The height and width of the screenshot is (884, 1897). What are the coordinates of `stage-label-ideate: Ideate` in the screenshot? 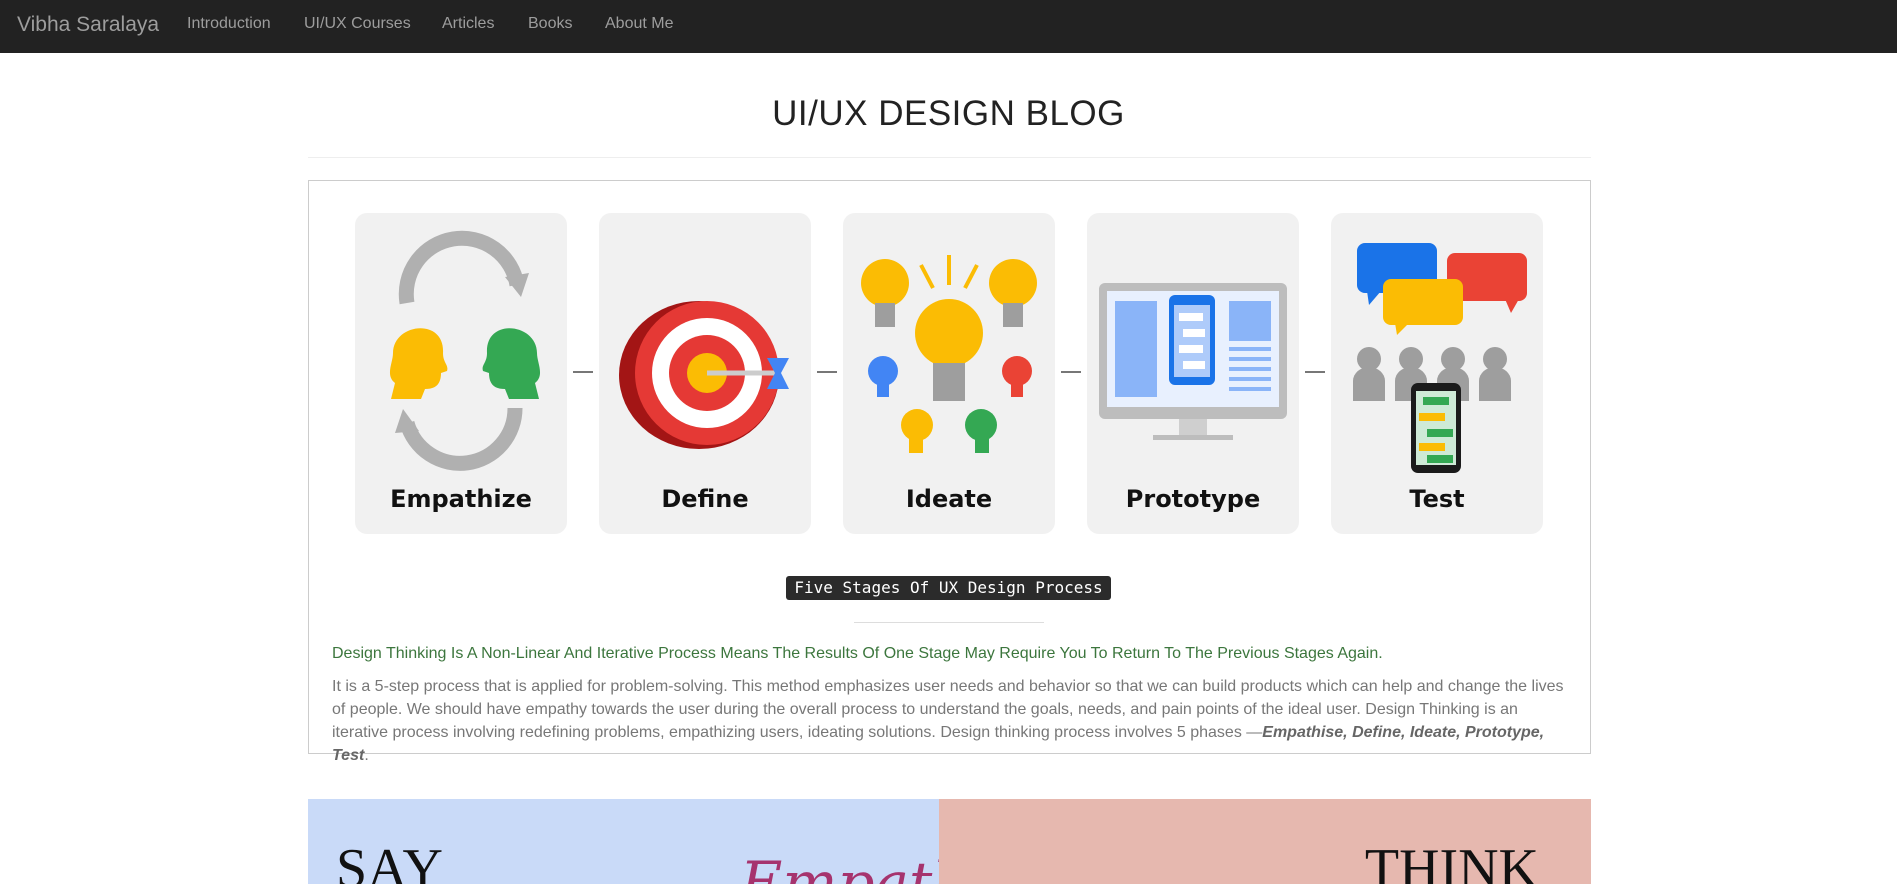 It's located at (949, 499).